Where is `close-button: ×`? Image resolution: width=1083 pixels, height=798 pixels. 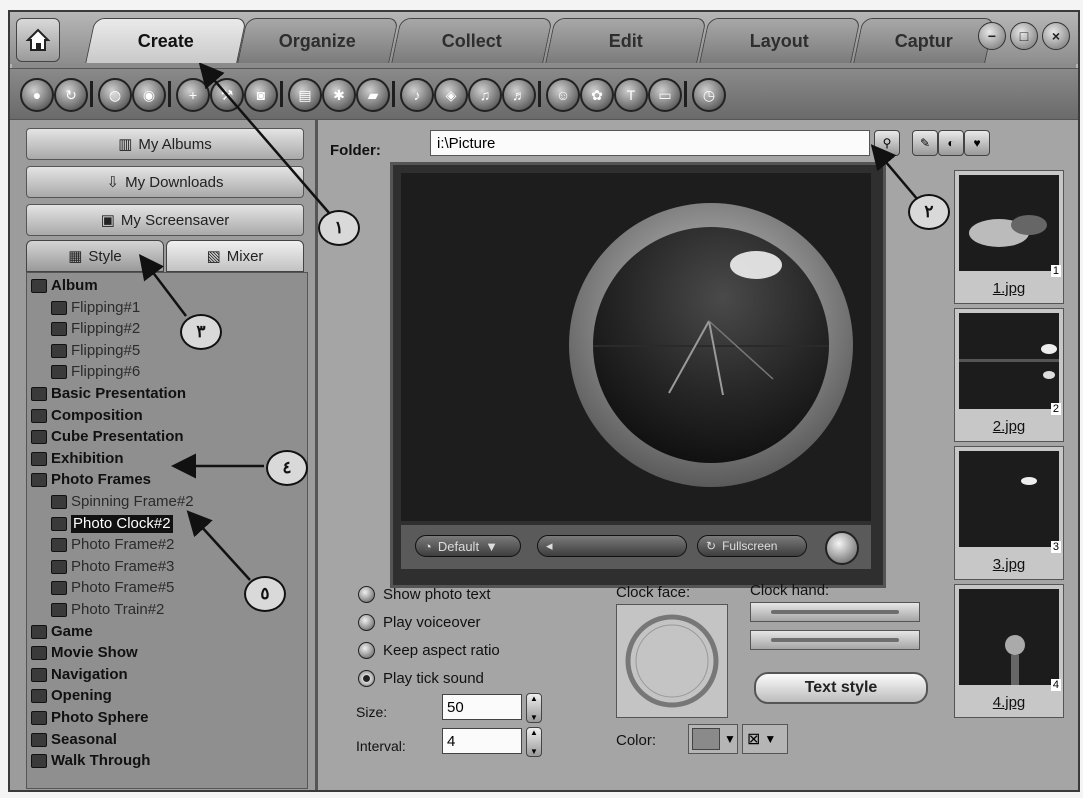
close-button: × is located at coordinates (1056, 36).